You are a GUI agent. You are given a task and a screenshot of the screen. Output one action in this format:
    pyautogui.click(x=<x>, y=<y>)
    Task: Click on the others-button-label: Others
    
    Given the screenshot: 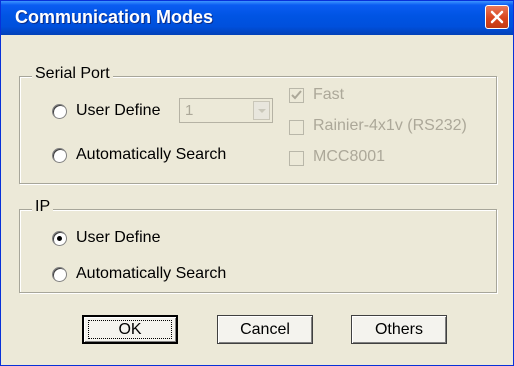 What is the action you would take?
    pyautogui.click(x=398, y=329)
    